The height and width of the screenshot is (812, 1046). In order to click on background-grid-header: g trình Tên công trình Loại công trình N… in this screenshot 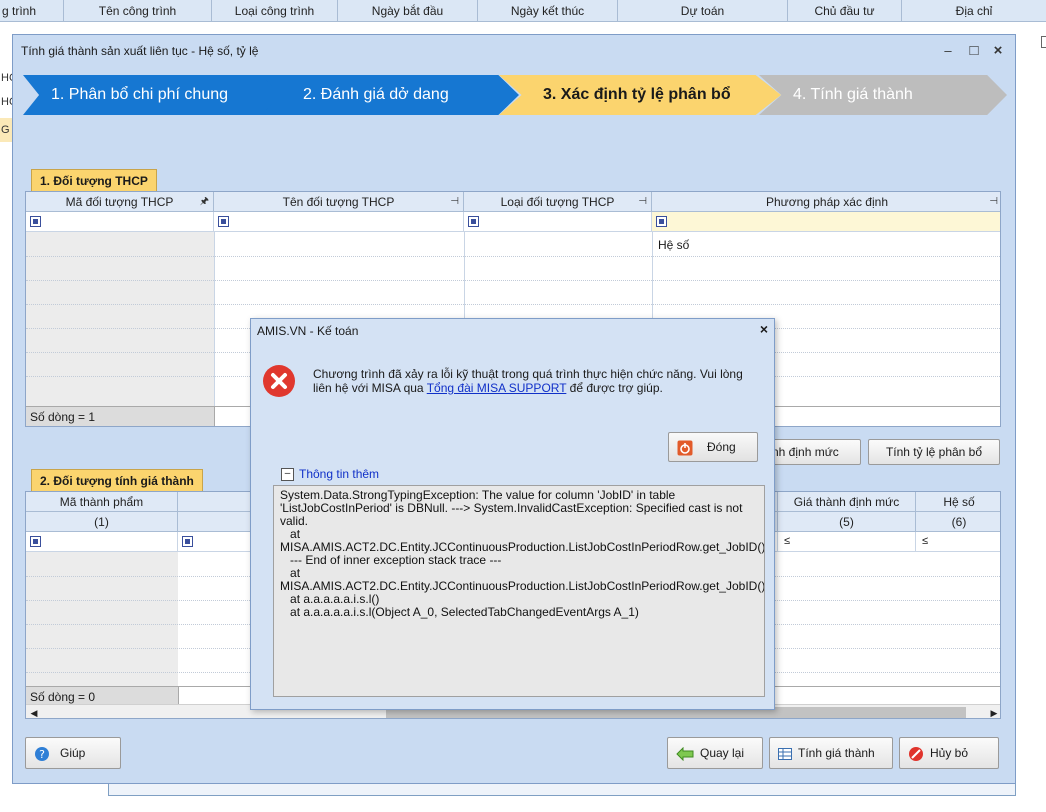, I will do `click(523, 11)`.